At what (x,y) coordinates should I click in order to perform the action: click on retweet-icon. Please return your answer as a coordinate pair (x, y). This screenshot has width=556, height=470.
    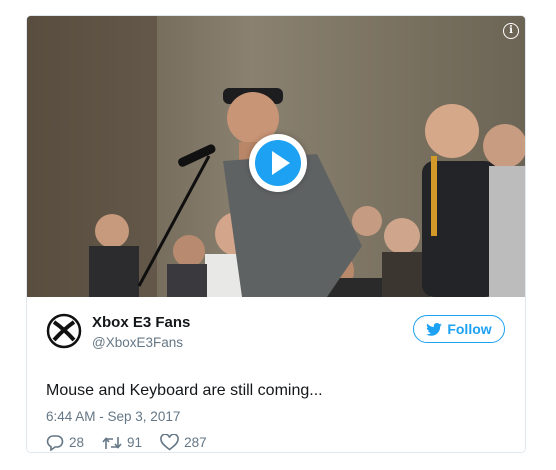
    Looking at the image, I should click on (112, 442).